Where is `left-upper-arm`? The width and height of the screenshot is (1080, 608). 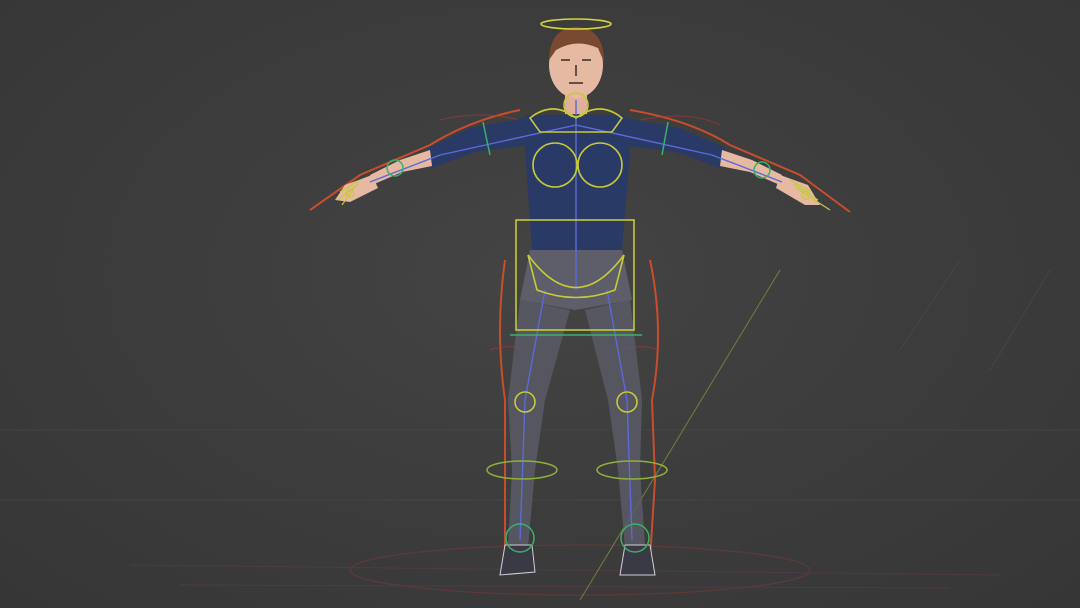
left-upper-arm is located at coordinates (478, 143).